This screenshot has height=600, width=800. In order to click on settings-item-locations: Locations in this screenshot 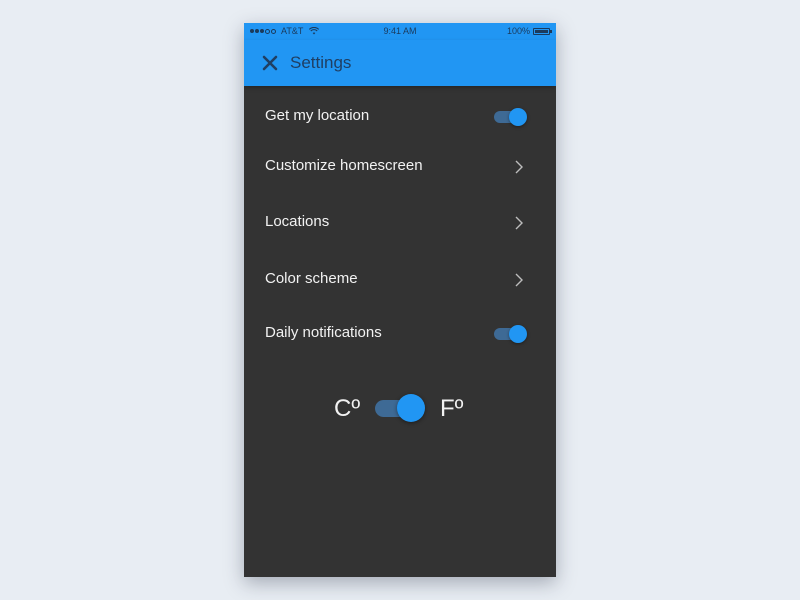, I will do `click(400, 223)`.